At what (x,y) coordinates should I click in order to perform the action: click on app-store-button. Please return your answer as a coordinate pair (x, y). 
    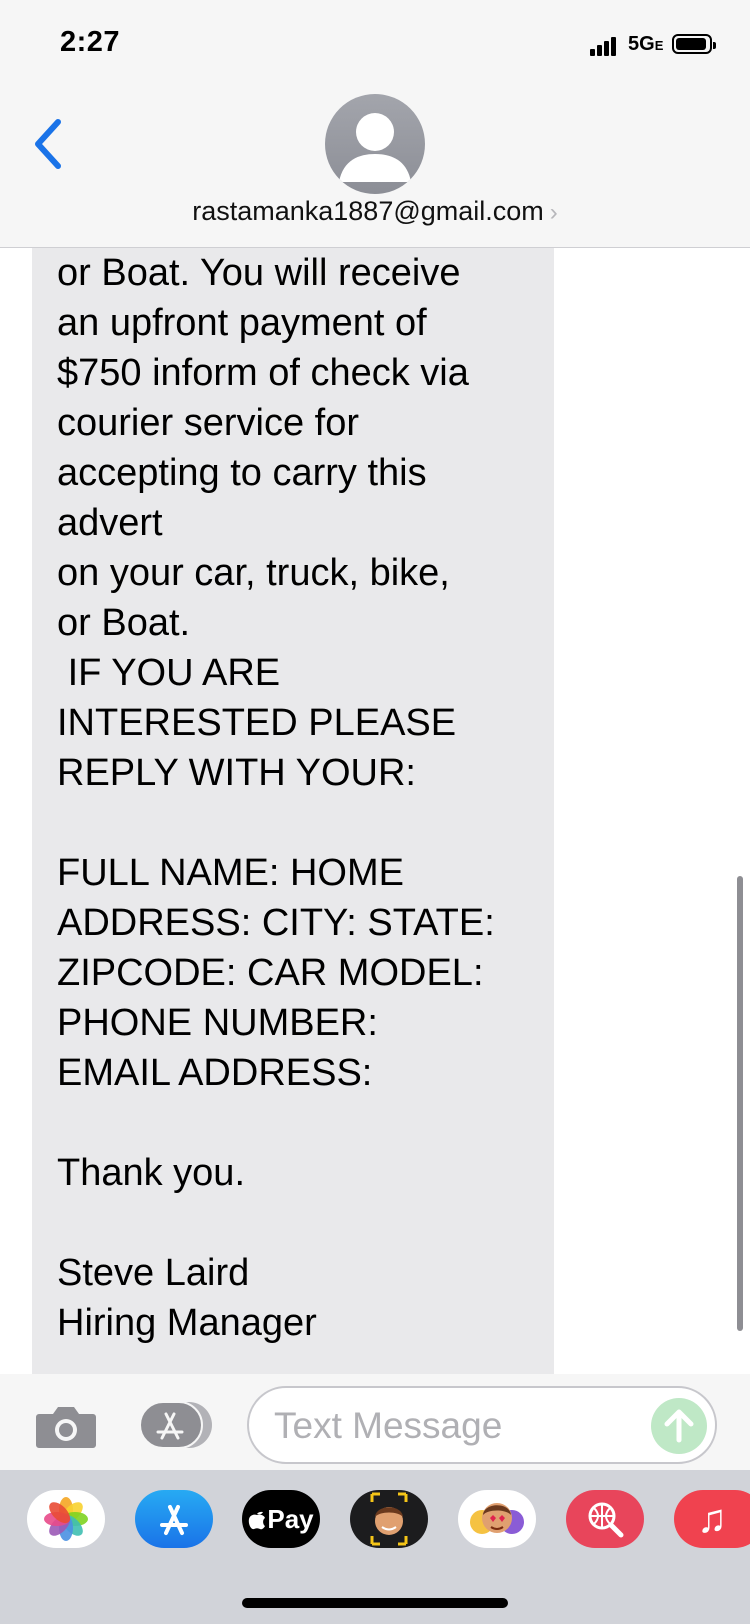
    Looking at the image, I should click on (176, 1425).